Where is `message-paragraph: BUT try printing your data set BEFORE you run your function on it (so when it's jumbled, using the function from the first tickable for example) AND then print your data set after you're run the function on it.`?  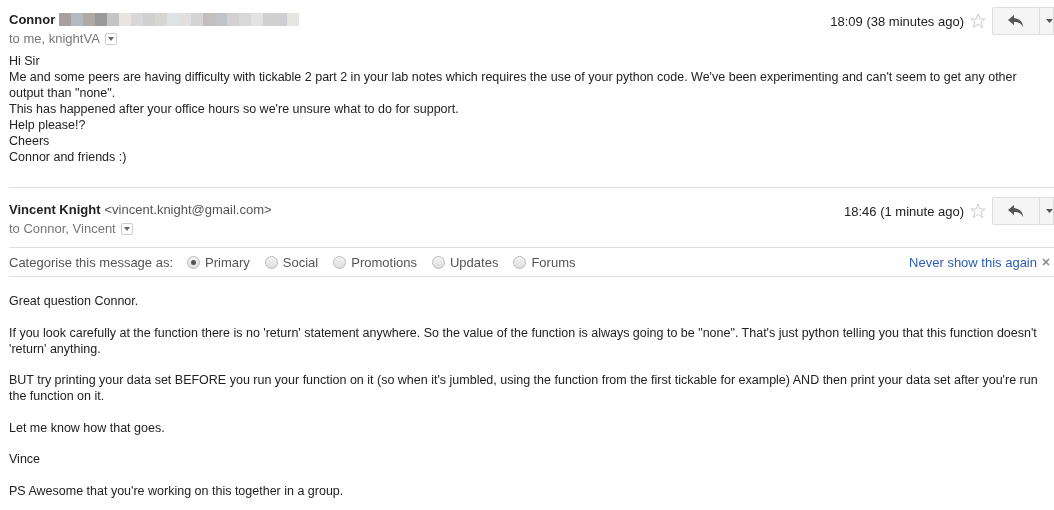
message-paragraph: BUT try printing your data set BEFORE you run your function on it (so when it's jumbled, using the function from the first tickable for example) AND then print your data set after you're run the function on it. is located at coordinates (524, 388).